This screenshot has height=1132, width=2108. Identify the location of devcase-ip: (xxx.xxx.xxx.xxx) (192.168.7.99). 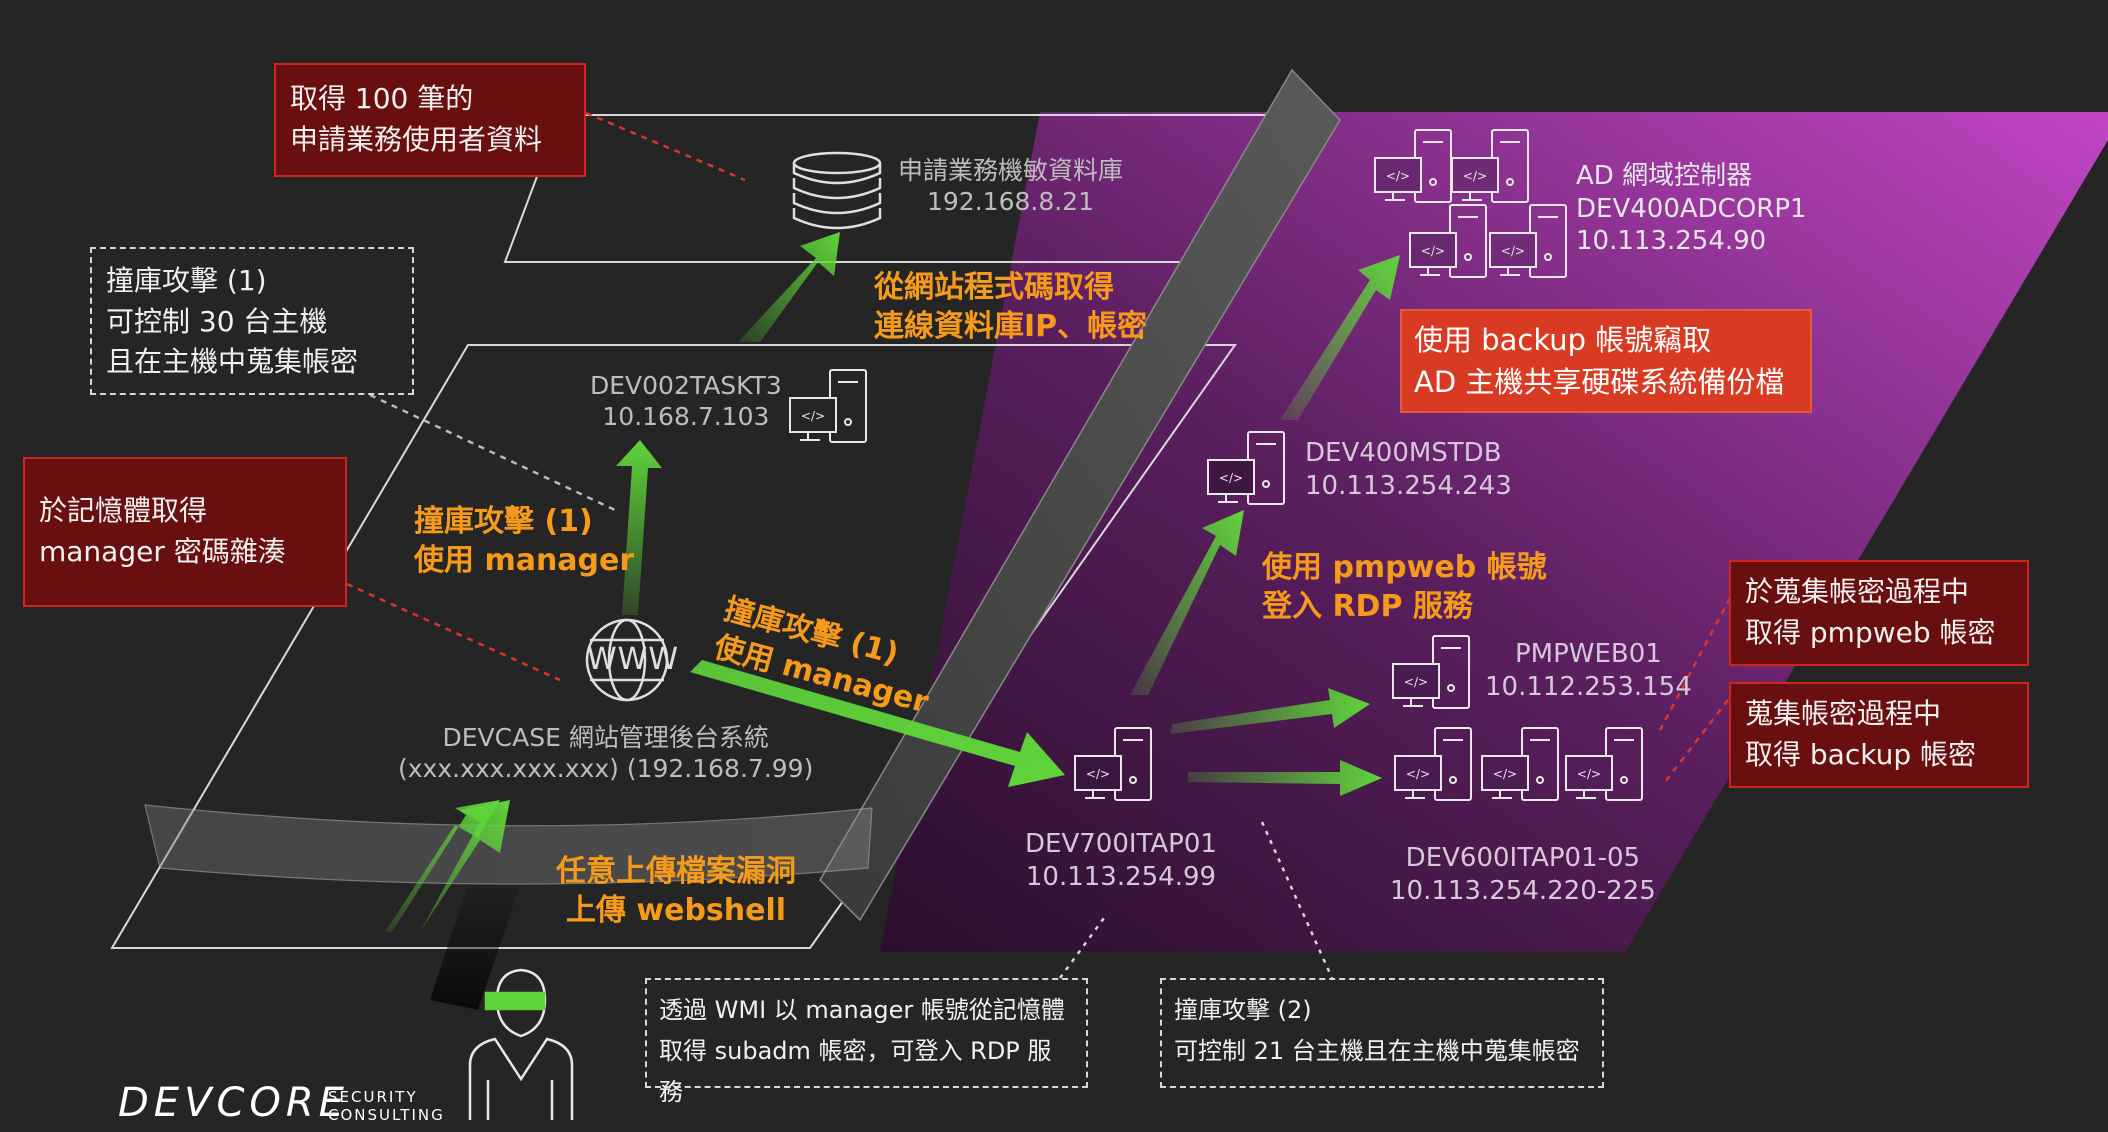
(606, 769).